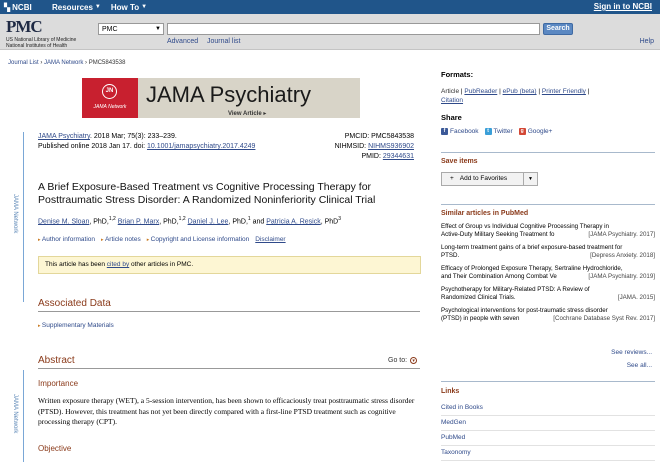  What do you see at coordinates (58, 383) in the screenshot?
I see `importance-heading: Importance` at bounding box center [58, 383].